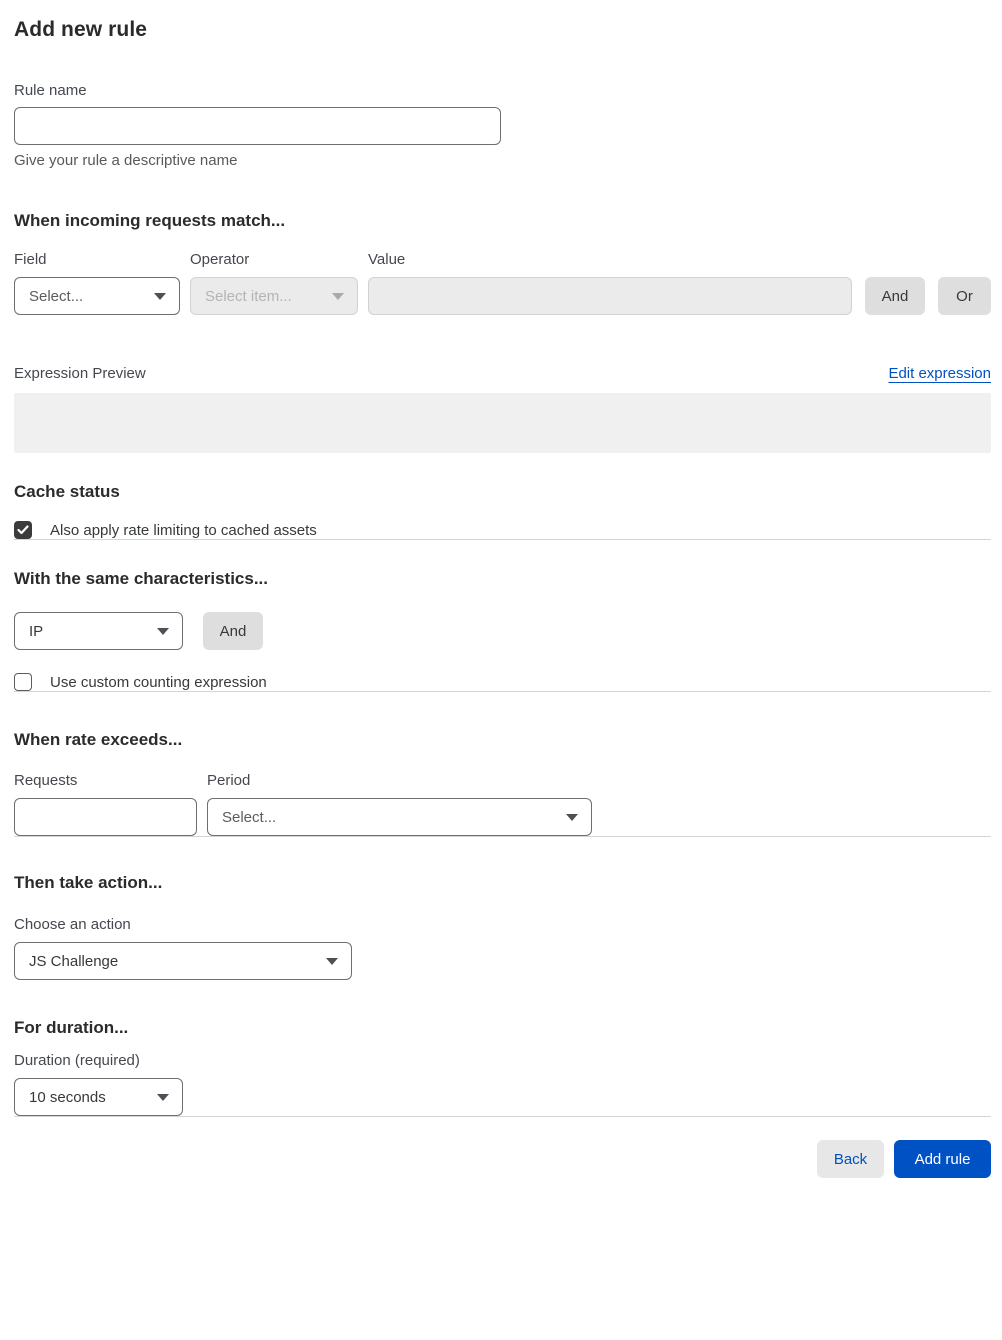  What do you see at coordinates (502, 1159) in the screenshot?
I see `footer-actions: Back Add rule` at bounding box center [502, 1159].